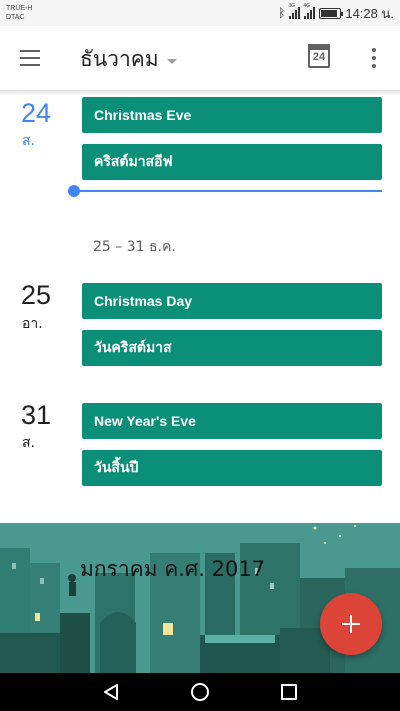 This screenshot has width=400, height=711. What do you see at coordinates (289, 692) in the screenshot?
I see `recent-apps-icon` at bounding box center [289, 692].